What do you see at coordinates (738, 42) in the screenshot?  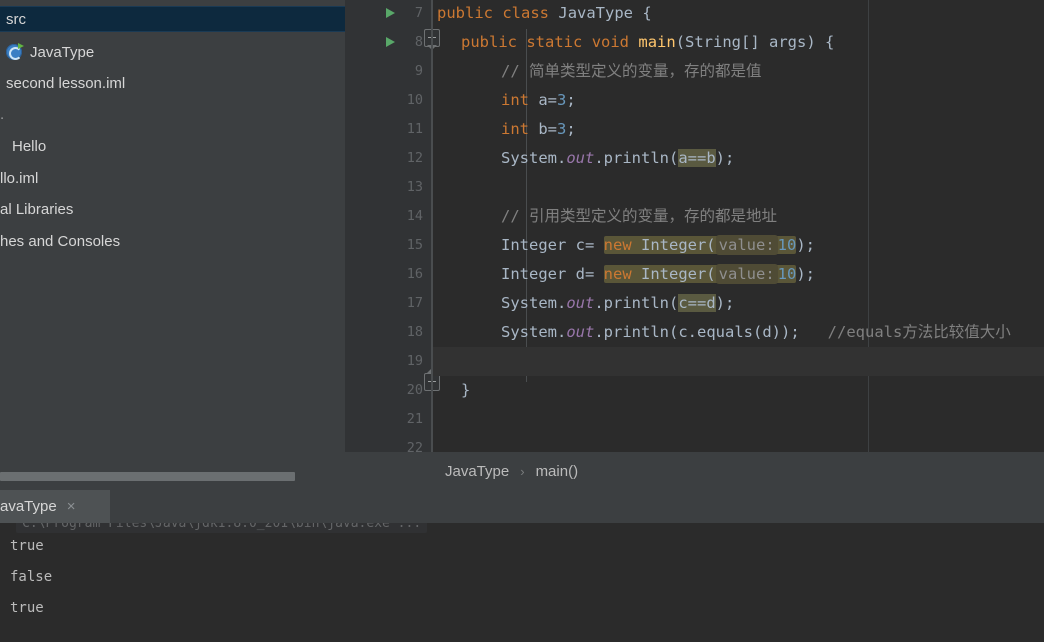 I see `code-line-8: public static void main(String[] args) {` at bounding box center [738, 42].